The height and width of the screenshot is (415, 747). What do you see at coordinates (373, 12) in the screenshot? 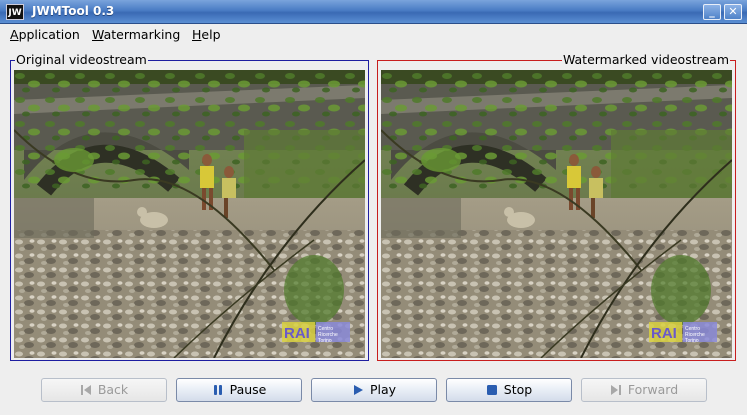
I see `title-bar: JW JWMTool 0.3 _ ✕` at bounding box center [373, 12].